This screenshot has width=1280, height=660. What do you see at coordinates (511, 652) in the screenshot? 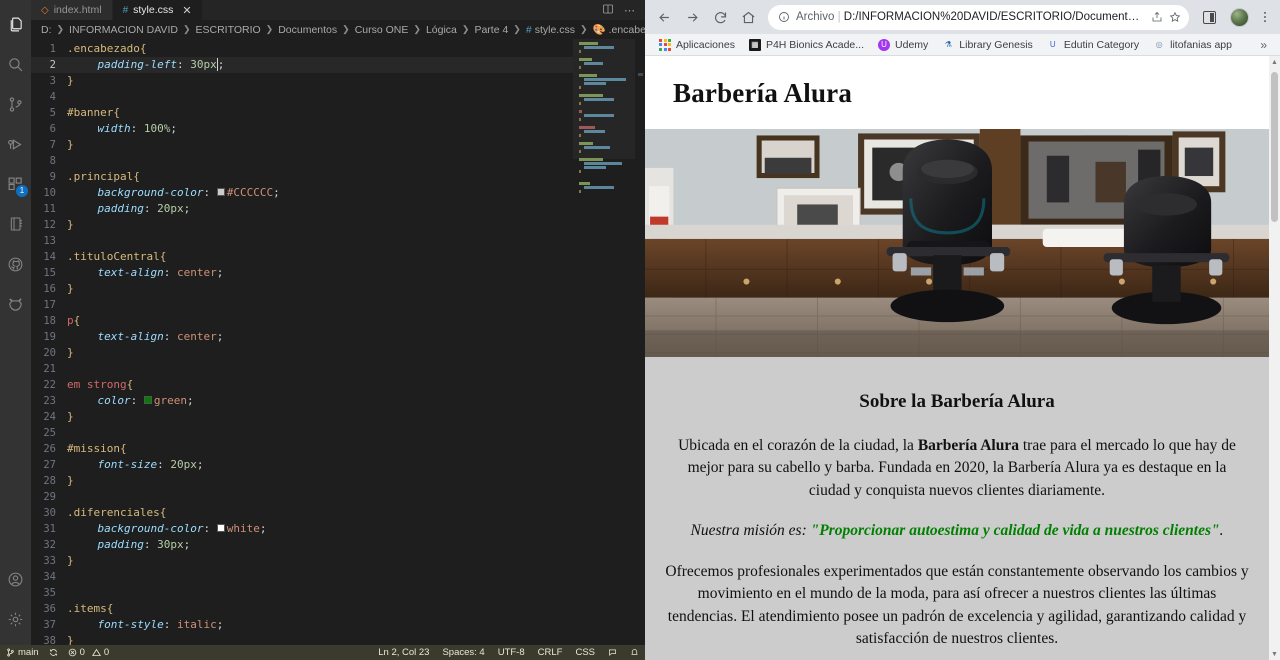
I see `encoding-setting: UTF-8` at bounding box center [511, 652].